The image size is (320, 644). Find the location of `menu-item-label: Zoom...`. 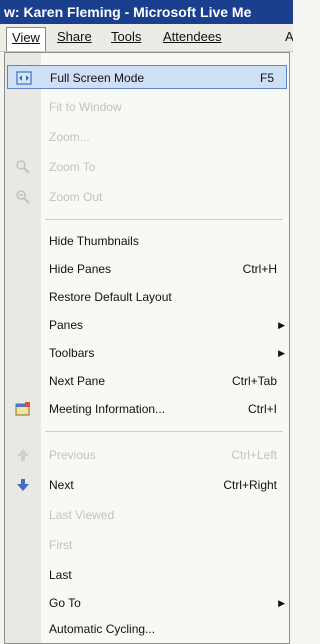

menu-item-label: Zoom... is located at coordinates (69, 137).